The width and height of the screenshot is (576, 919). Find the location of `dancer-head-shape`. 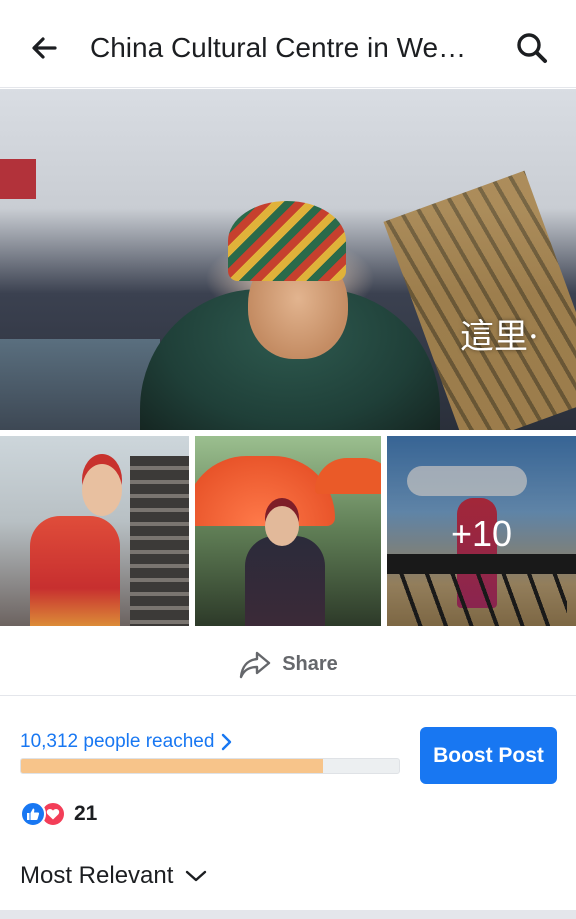

dancer-head-shape is located at coordinates (102, 490).